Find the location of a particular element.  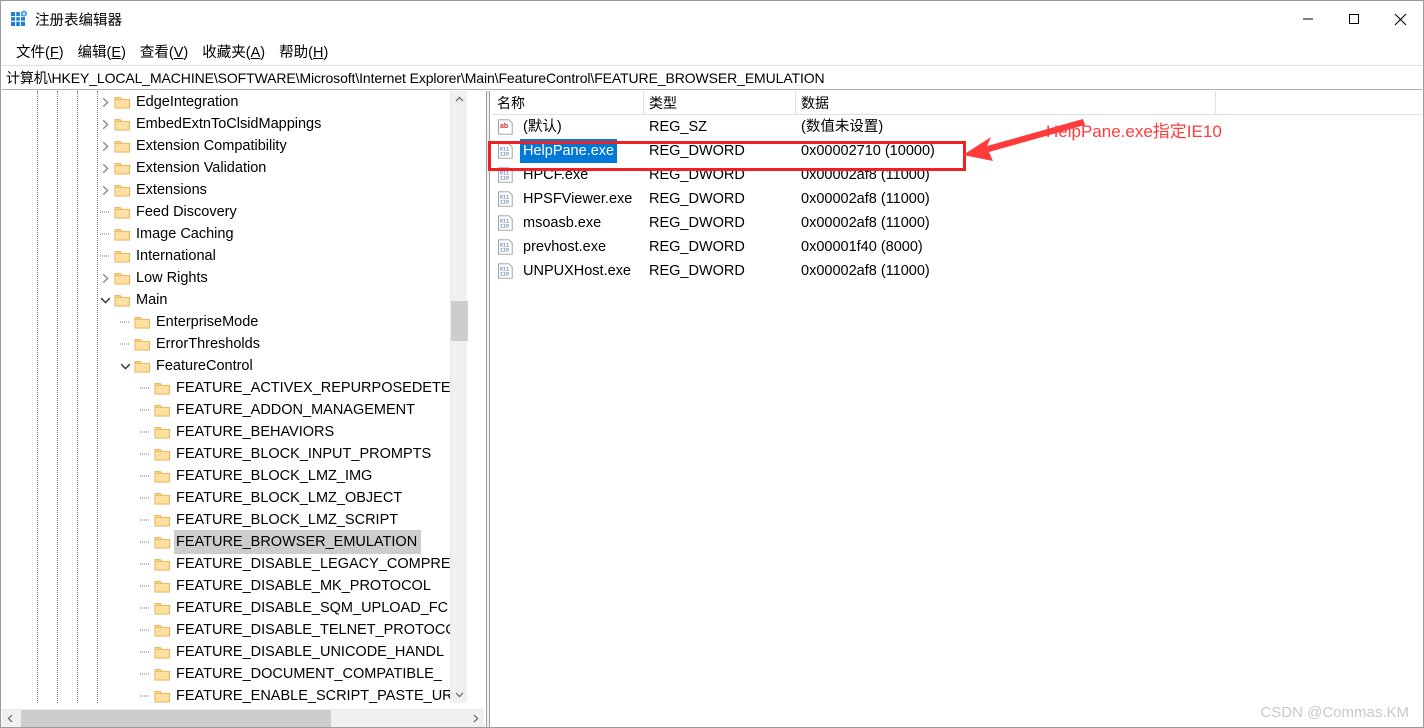

tree-item-errorthresholds: ErrorThresholds is located at coordinates (234, 344).